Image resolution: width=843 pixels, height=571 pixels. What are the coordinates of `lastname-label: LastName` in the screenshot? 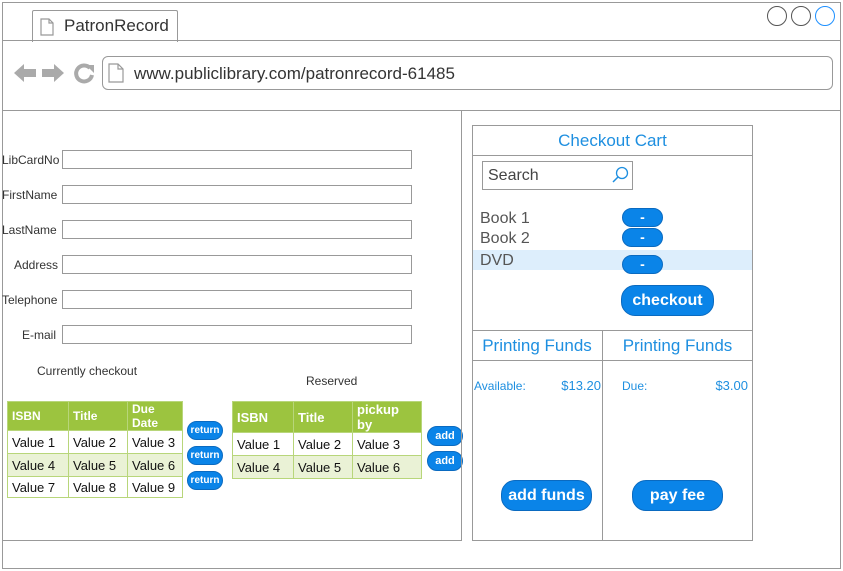 It's located at (29, 230).